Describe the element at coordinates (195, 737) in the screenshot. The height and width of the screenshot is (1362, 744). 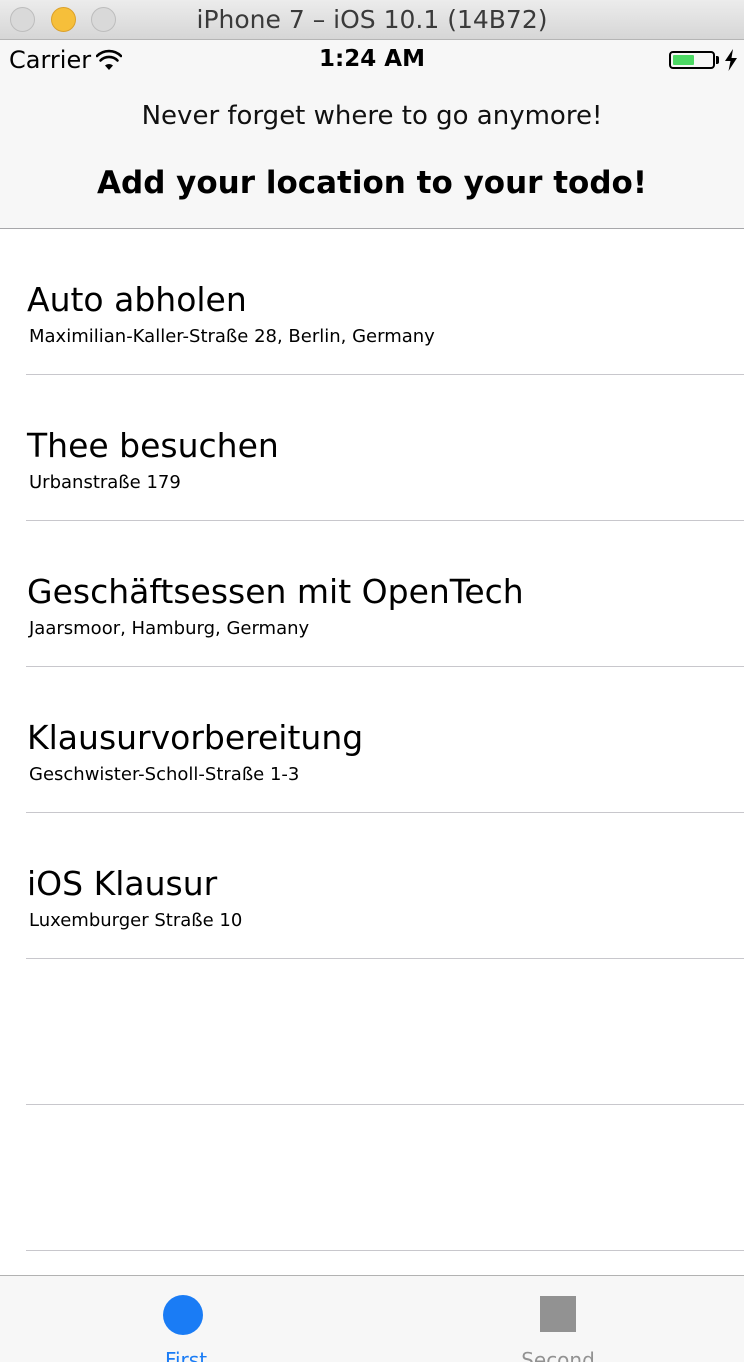
I see `todo-title: Klausurvorbereitung` at that location.